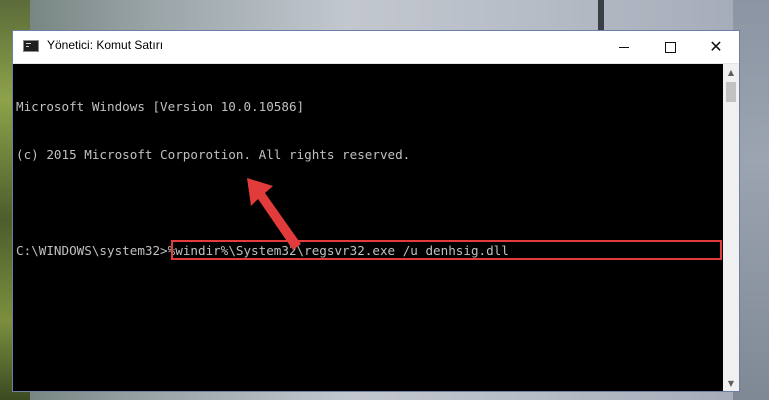 Image resolution: width=769 pixels, height=400 pixels. What do you see at coordinates (731, 383) in the screenshot?
I see `scroll-down-icon: ▼` at bounding box center [731, 383].